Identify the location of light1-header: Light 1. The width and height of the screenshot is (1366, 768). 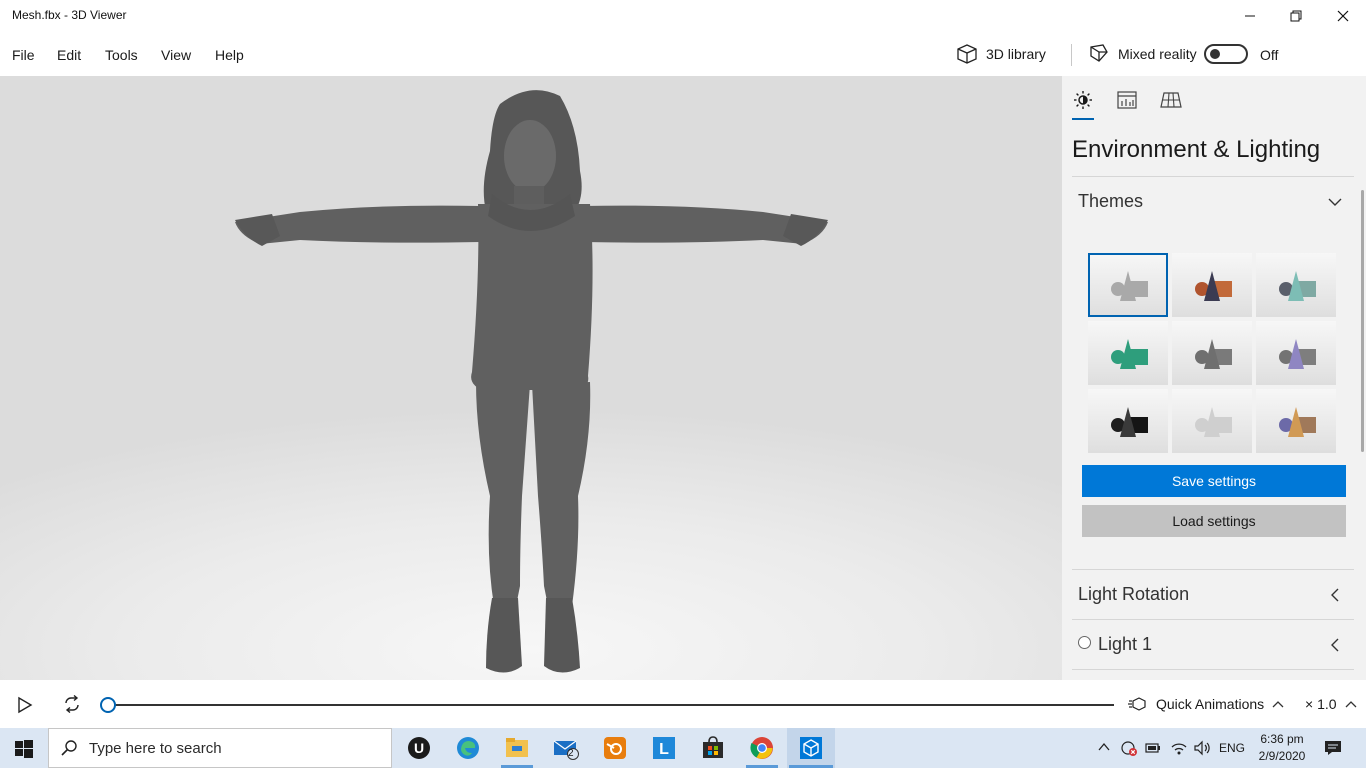
(1125, 644).